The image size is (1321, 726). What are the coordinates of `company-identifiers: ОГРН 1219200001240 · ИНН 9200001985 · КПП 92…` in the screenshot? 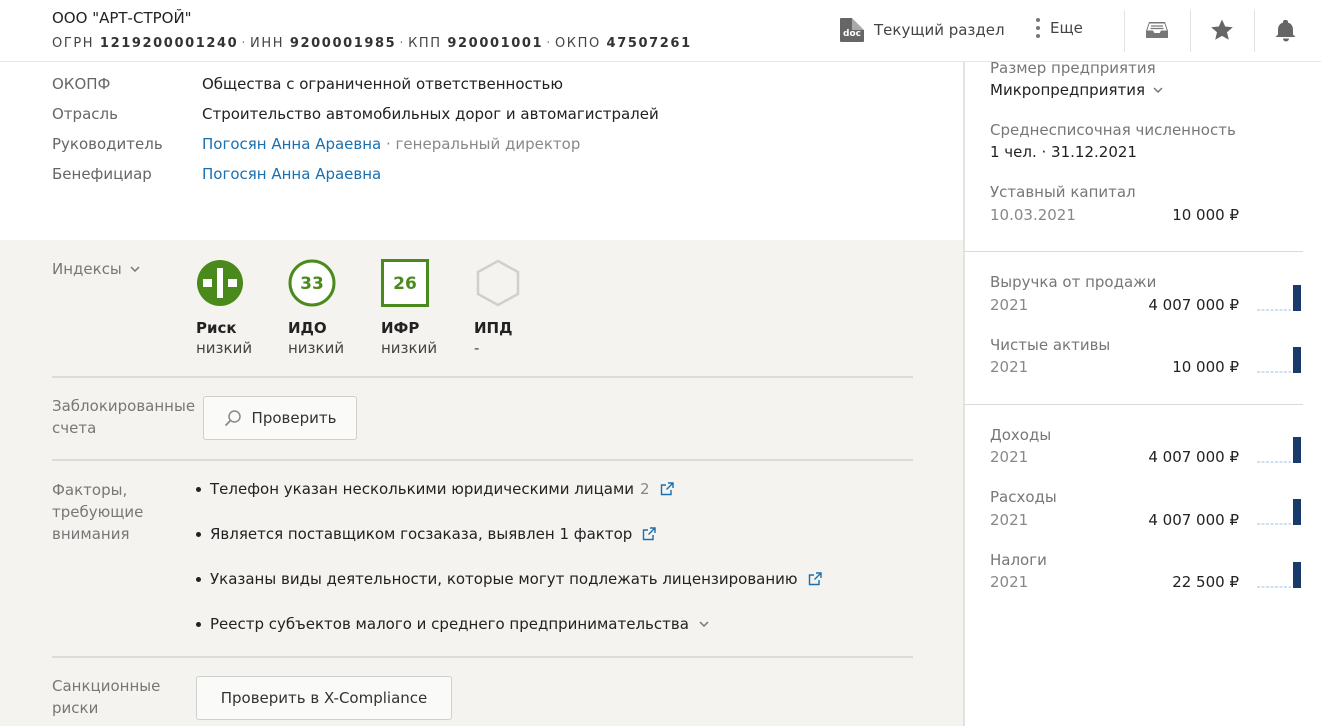 It's located at (372, 43).